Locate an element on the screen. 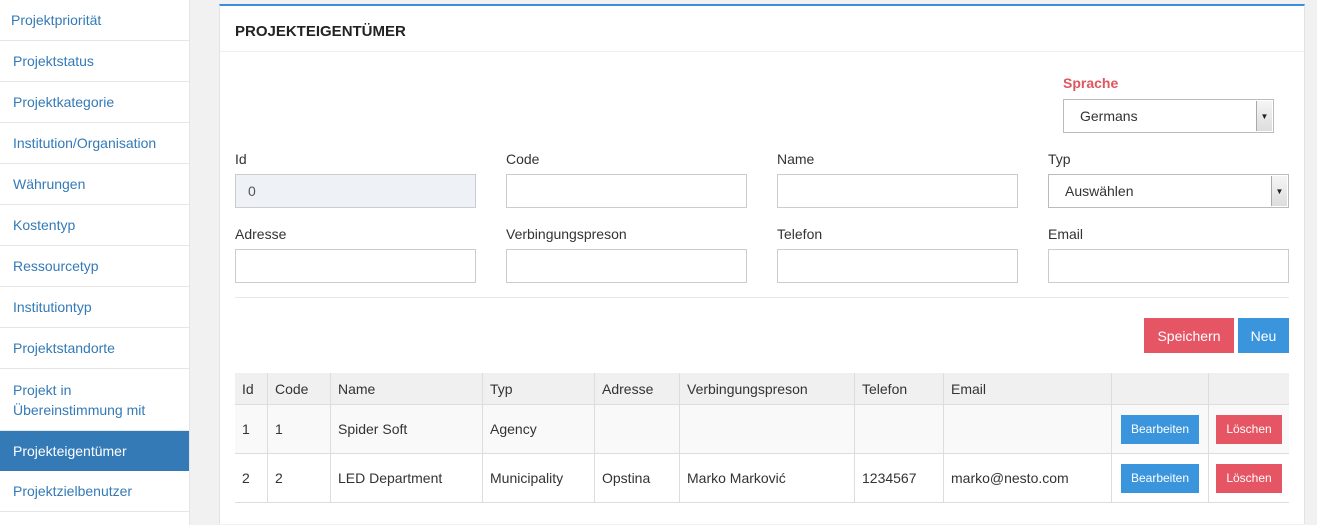 Image resolution: width=1317 pixels, height=525 pixels. typ-select: Auswählen ▼ is located at coordinates (1168, 191).